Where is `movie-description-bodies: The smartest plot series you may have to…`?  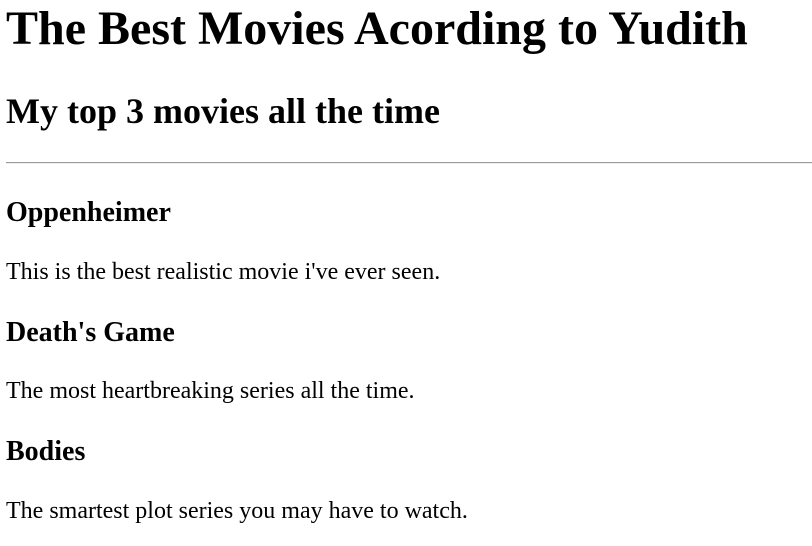
movie-description-bodies: The smartest plot series you may have to… is located at coordinates (237, 511).